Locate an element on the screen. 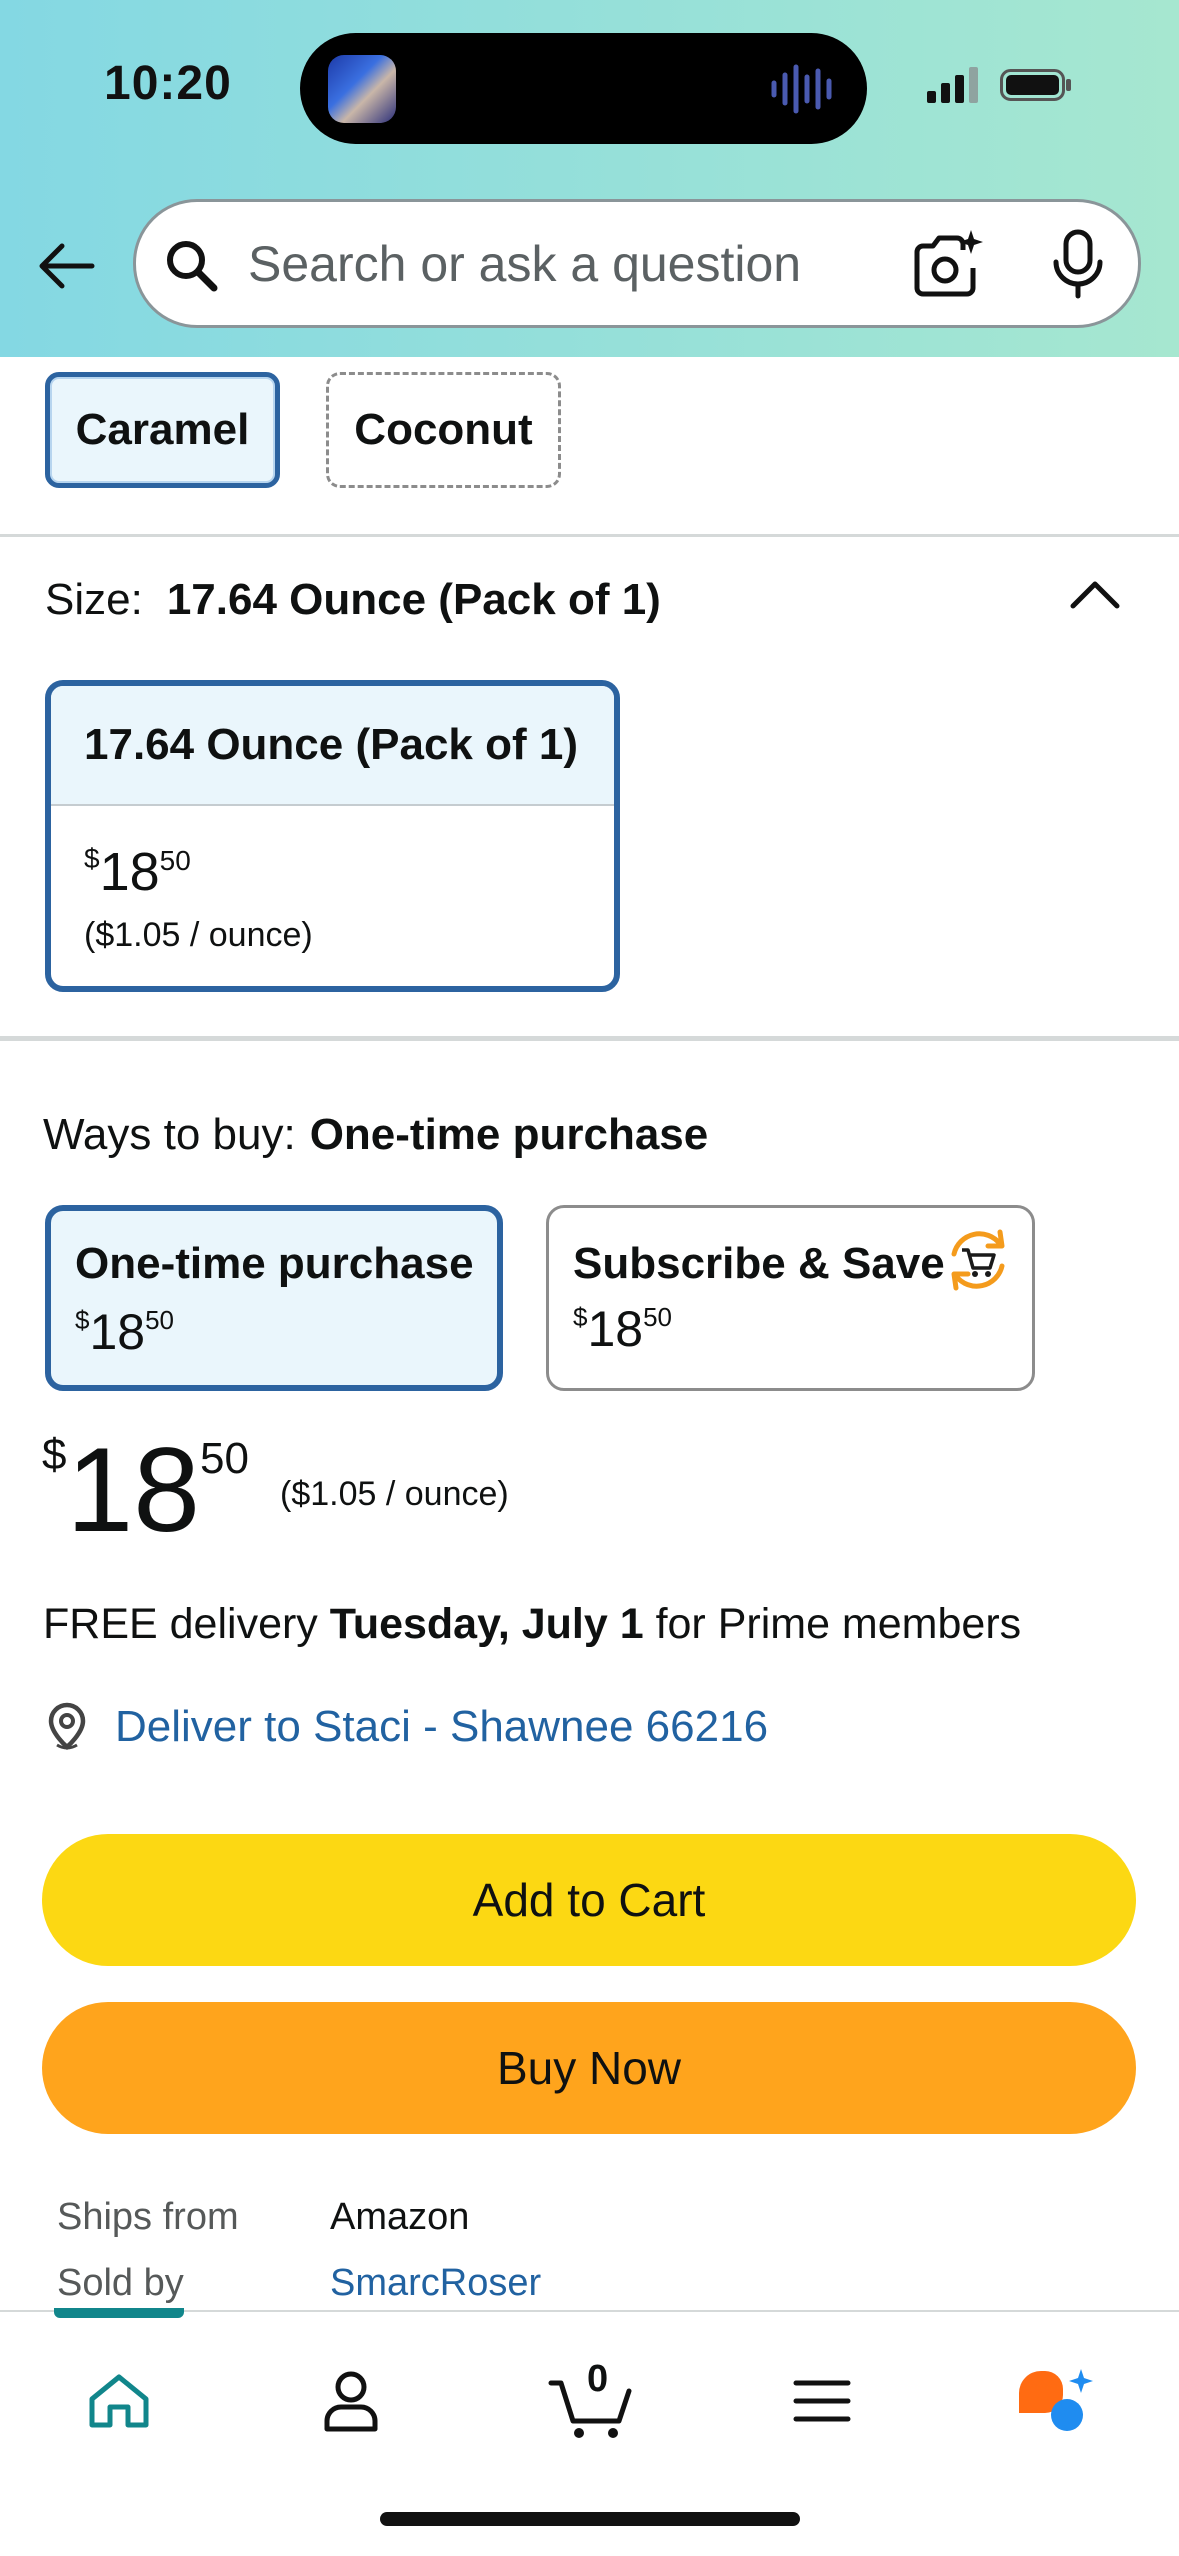 The width and height of the screenshot is (1179, 2556). sold-by-row: Sold by SmarcRoser is located at coordinates (299, 2283).